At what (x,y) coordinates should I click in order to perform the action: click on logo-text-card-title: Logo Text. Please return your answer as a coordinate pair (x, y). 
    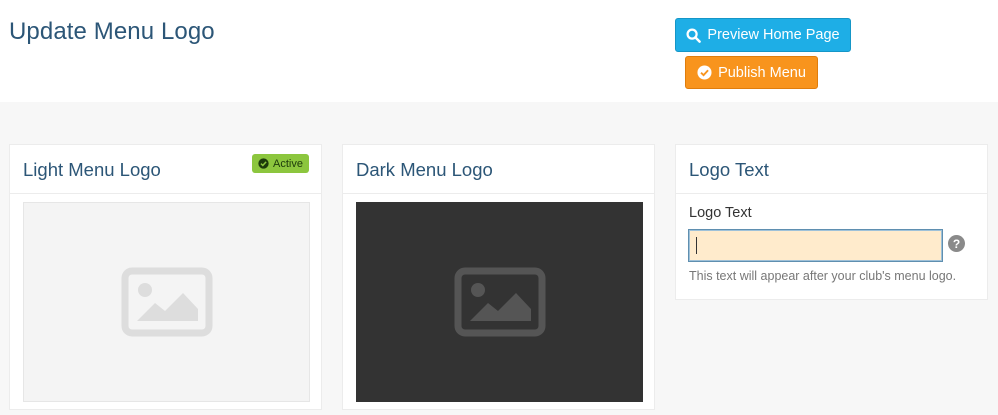
    Looking at the image, I should click on (729, 169).